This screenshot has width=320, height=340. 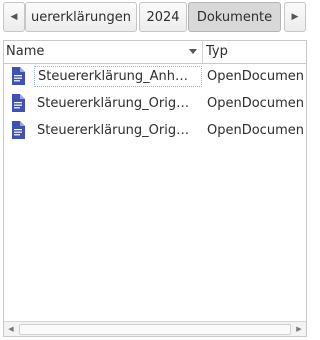 I want to click on file-row: Steuererklärung_Anh… OpenDocumen, so click(x=155, y=76).